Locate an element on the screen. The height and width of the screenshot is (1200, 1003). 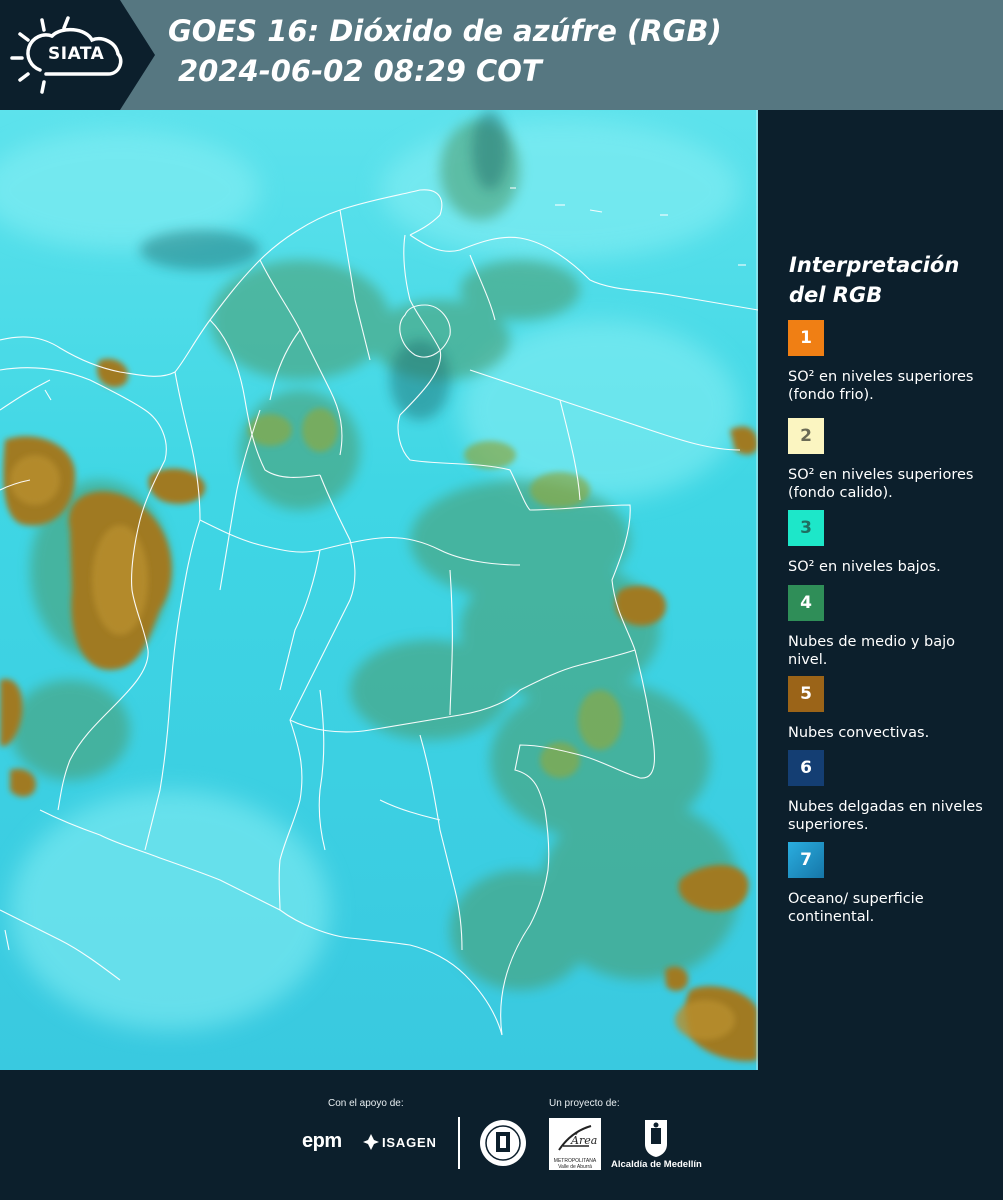
epm-logo: epm is located at coordinates (322, 1141).